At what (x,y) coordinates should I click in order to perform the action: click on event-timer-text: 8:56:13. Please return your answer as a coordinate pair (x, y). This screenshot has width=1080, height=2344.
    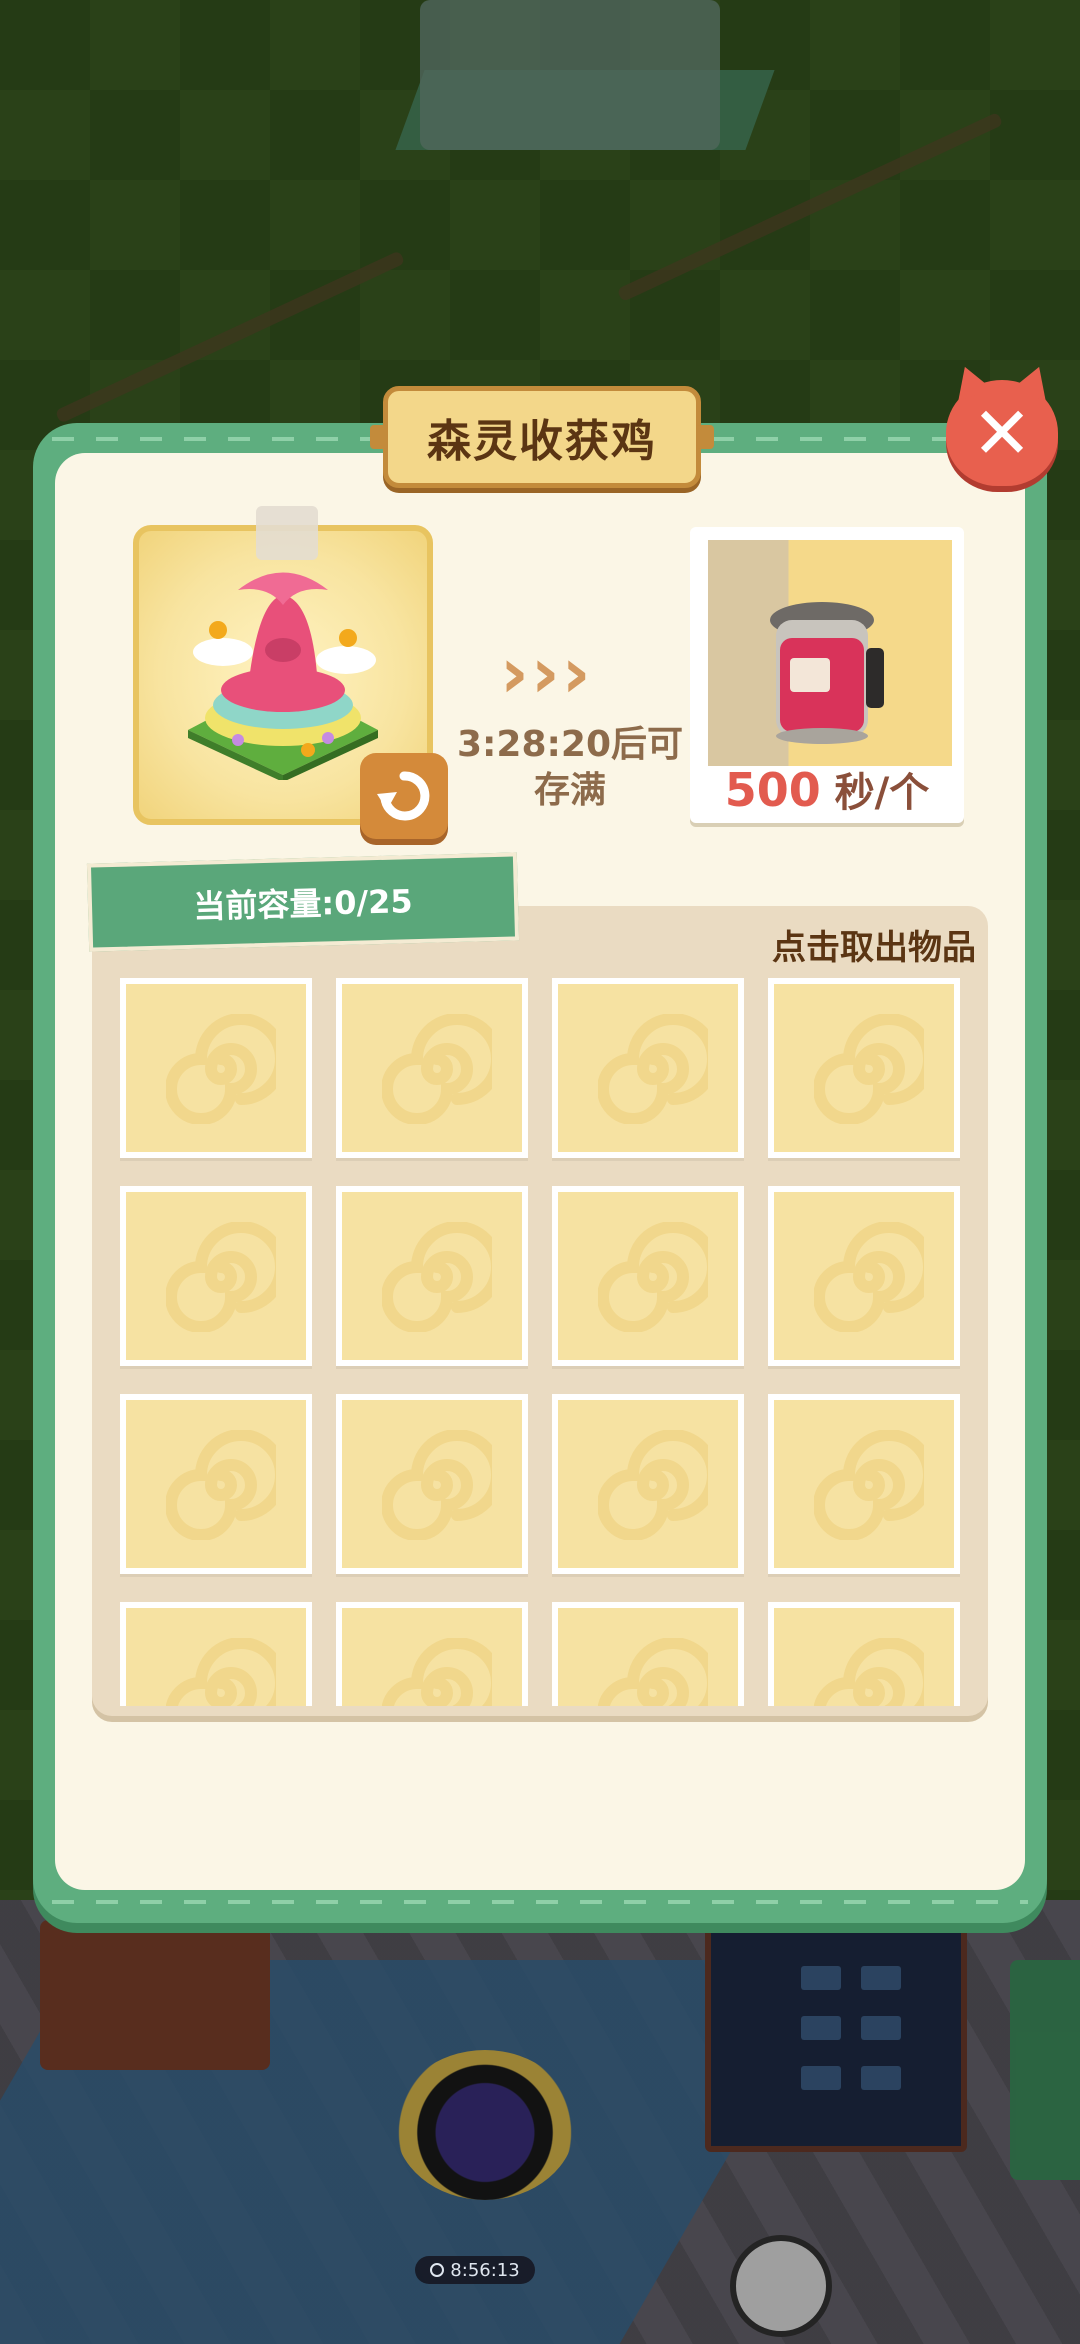
    Looking at the image, I should click on (485, 2270).